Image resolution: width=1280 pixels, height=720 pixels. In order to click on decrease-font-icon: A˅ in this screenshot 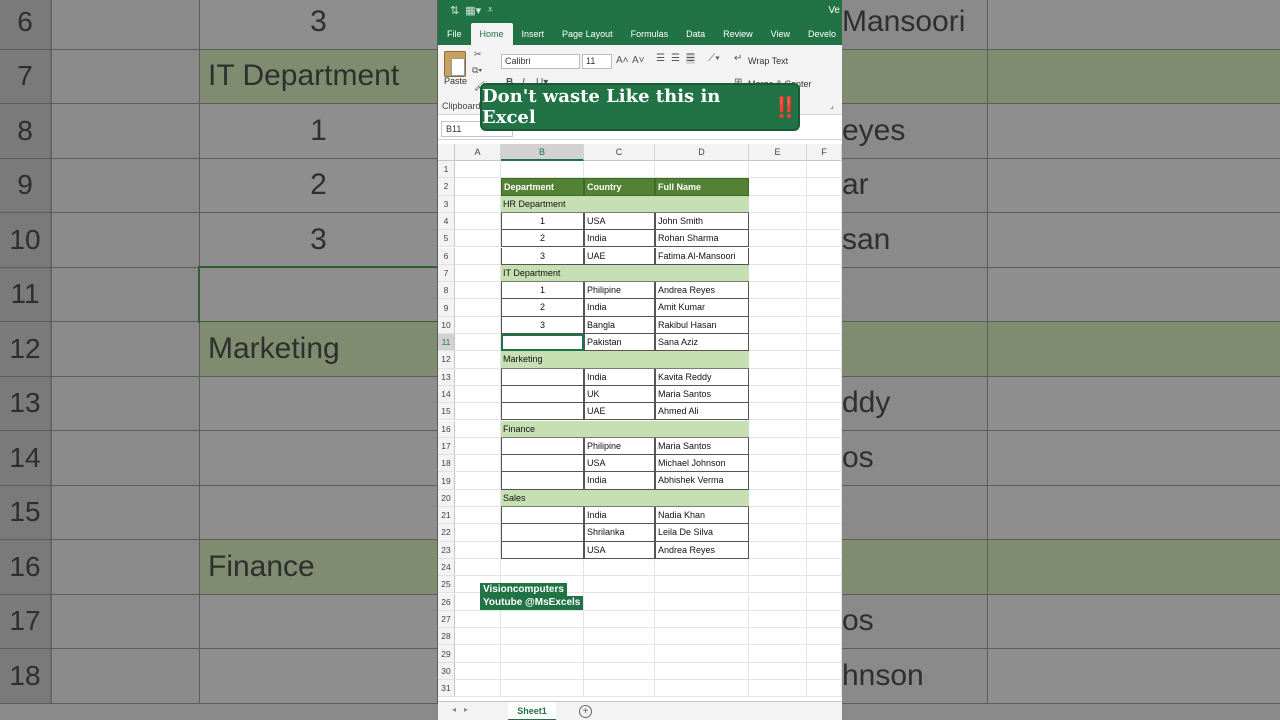, I will do `click(638, 60)`.